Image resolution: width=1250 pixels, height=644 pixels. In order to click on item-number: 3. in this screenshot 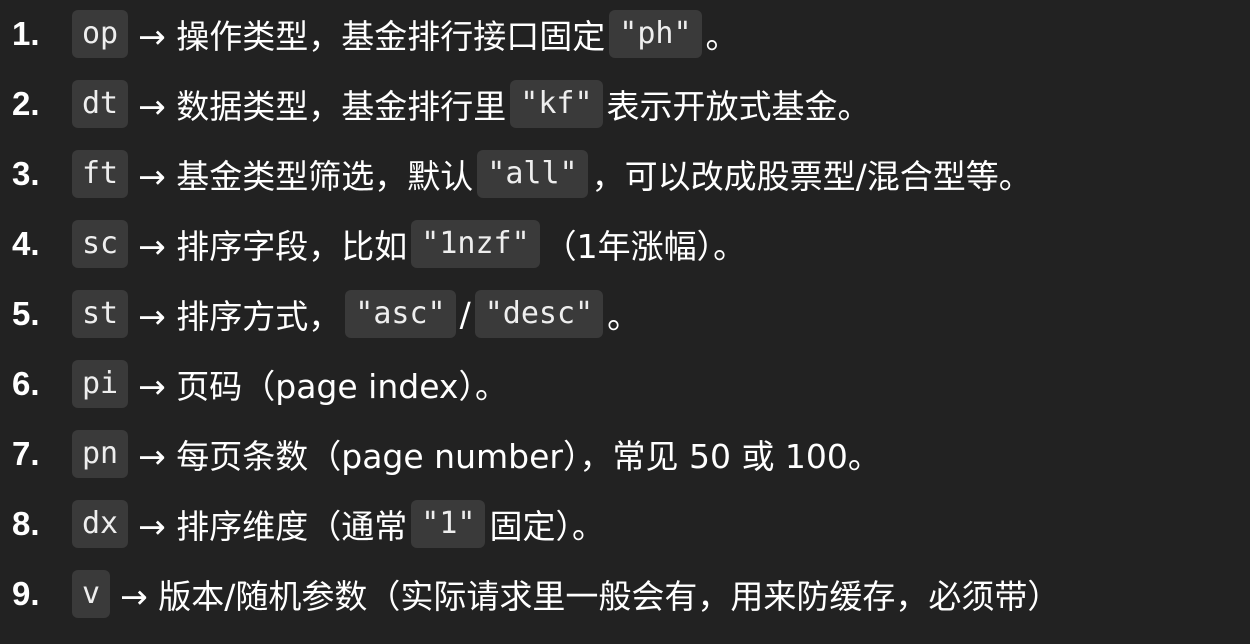, I will do `click(26, 173)`.